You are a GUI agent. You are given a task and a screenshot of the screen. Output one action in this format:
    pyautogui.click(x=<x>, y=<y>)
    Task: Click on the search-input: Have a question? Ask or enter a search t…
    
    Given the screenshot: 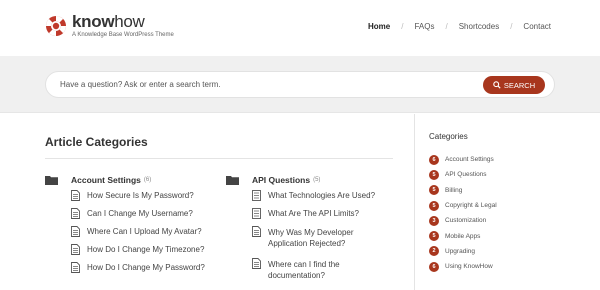 What is the action you would take?
    pyautogui.click(x=300, y=84)
    